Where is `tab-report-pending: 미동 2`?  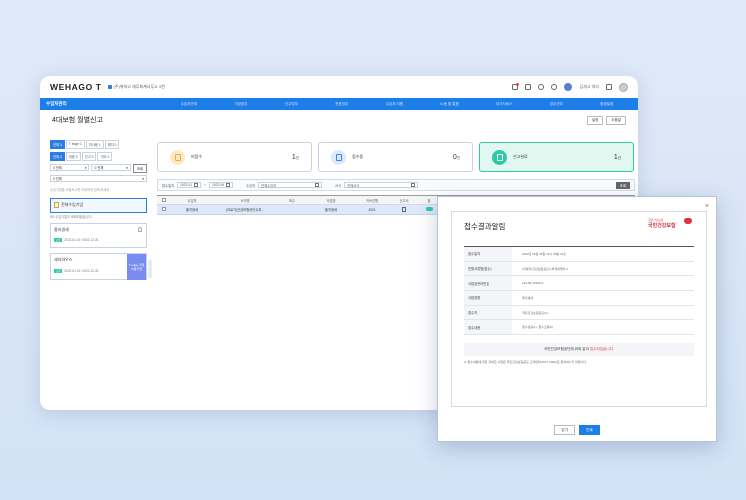 tab-report-pending: 미동 2 is located at coordinates (73, 156).